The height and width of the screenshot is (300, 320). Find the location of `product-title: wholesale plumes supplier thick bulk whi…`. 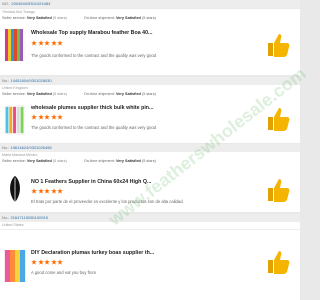

product-title: wholesale plumes supplier thick bulk whi… is located at coordinates (140, 108).